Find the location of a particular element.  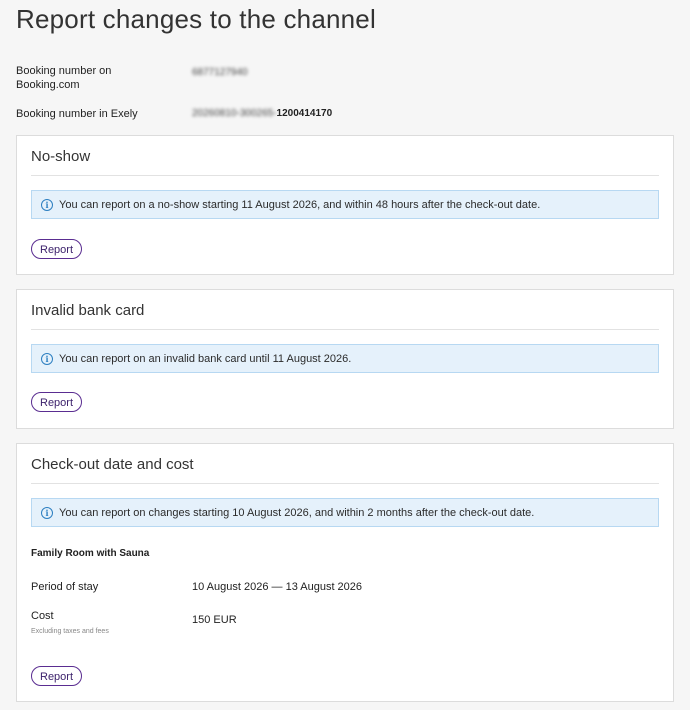

exely-number-prefix: 20260810-300265- is located at coordinates (234, 113).